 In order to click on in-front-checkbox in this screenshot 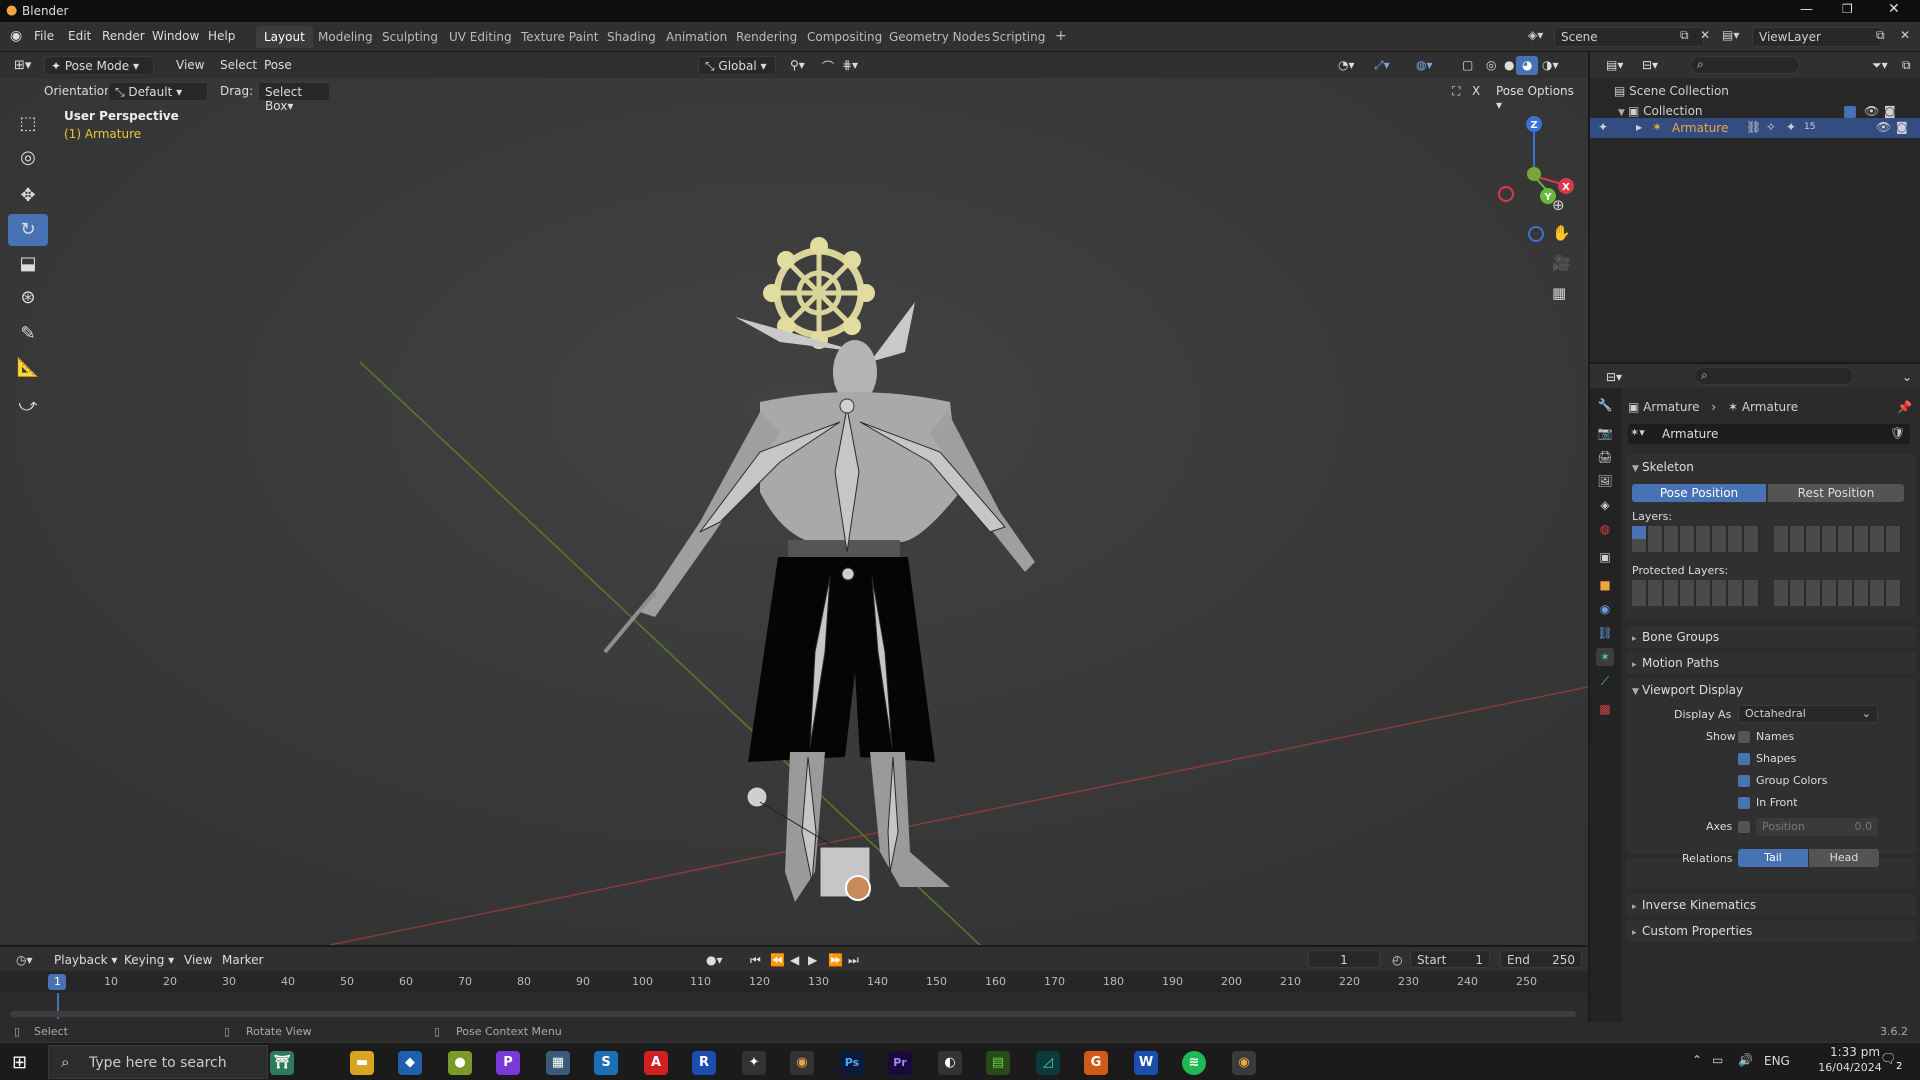, I will do `click(1744, 803)`.